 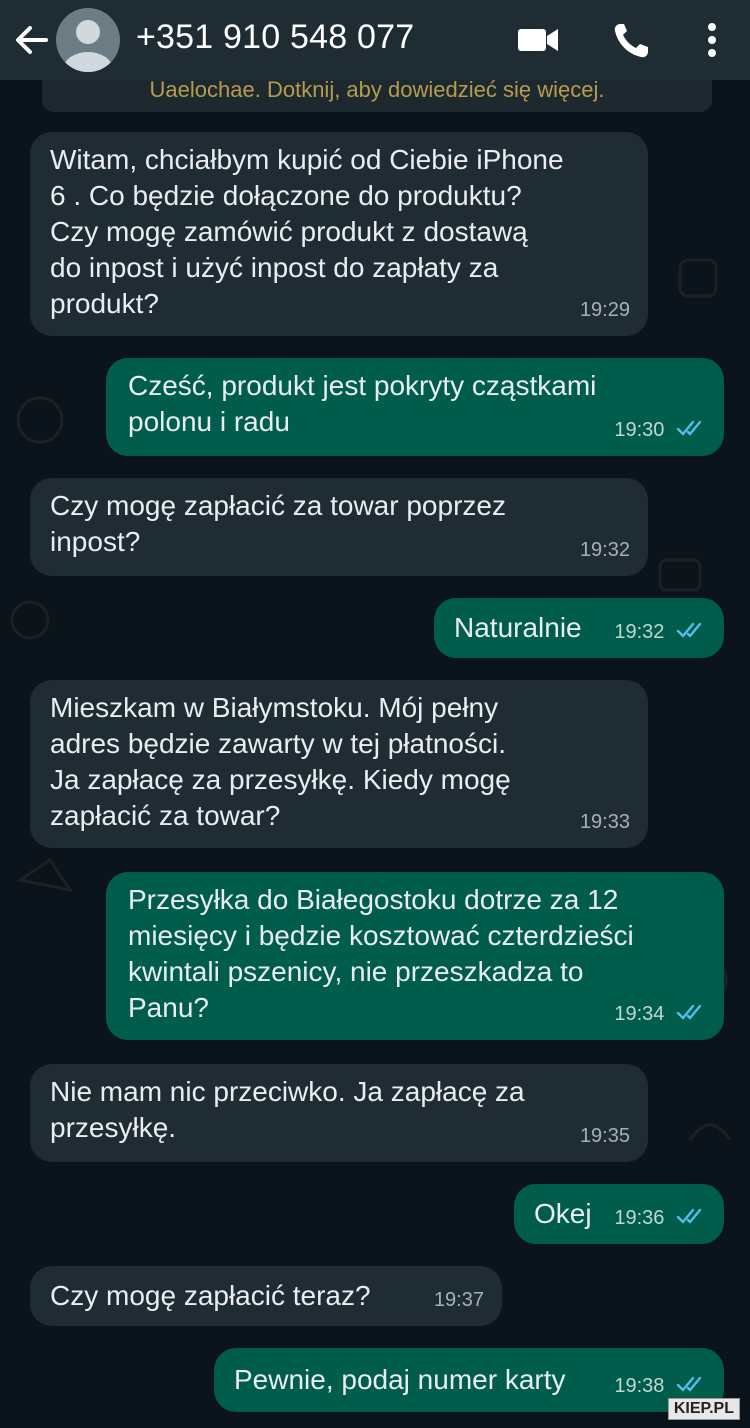 What do you see at coordinates (604, 822) in the screenshot?
I see `message-time: 19:33` at bounding box center [604, 822].